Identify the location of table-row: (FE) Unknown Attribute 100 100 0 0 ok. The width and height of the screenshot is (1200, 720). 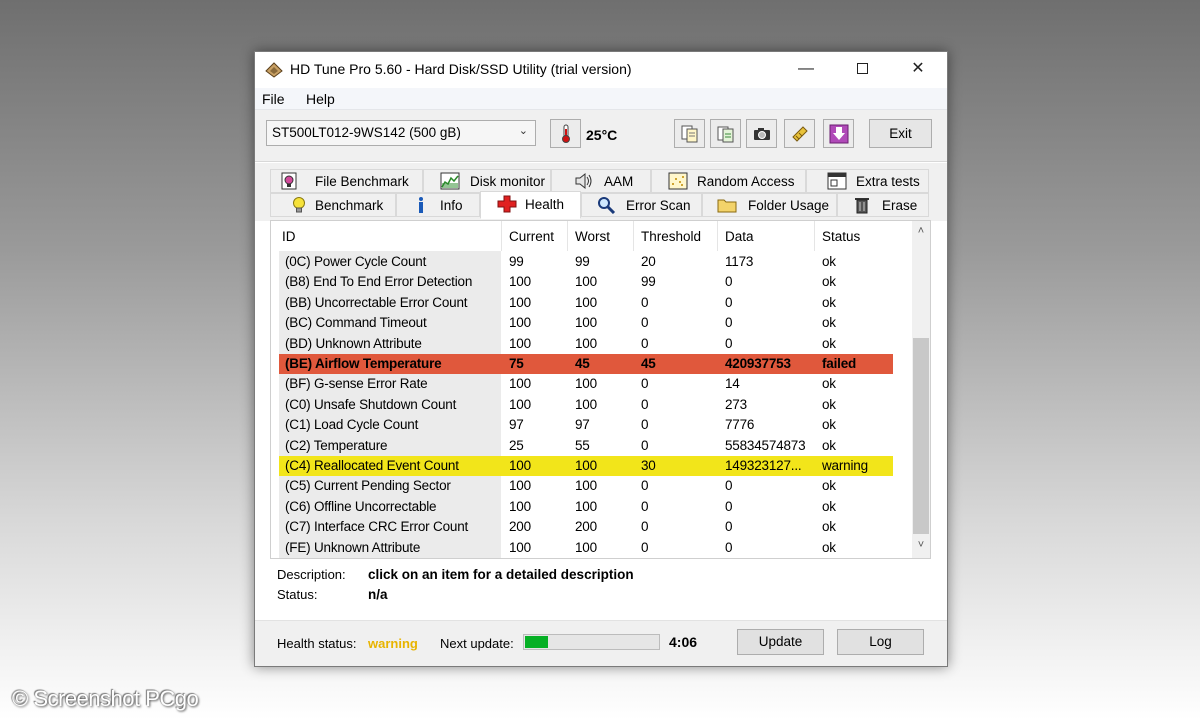
(586, 548).